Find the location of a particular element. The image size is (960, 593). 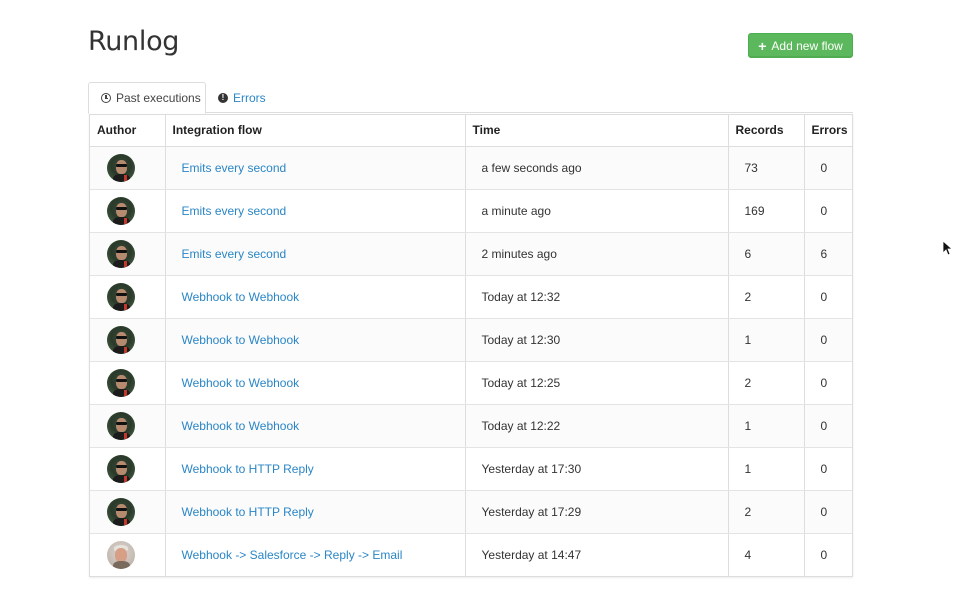

table-row: Emits every second a minute ago 169 0 is located at coordinates (471, 211).